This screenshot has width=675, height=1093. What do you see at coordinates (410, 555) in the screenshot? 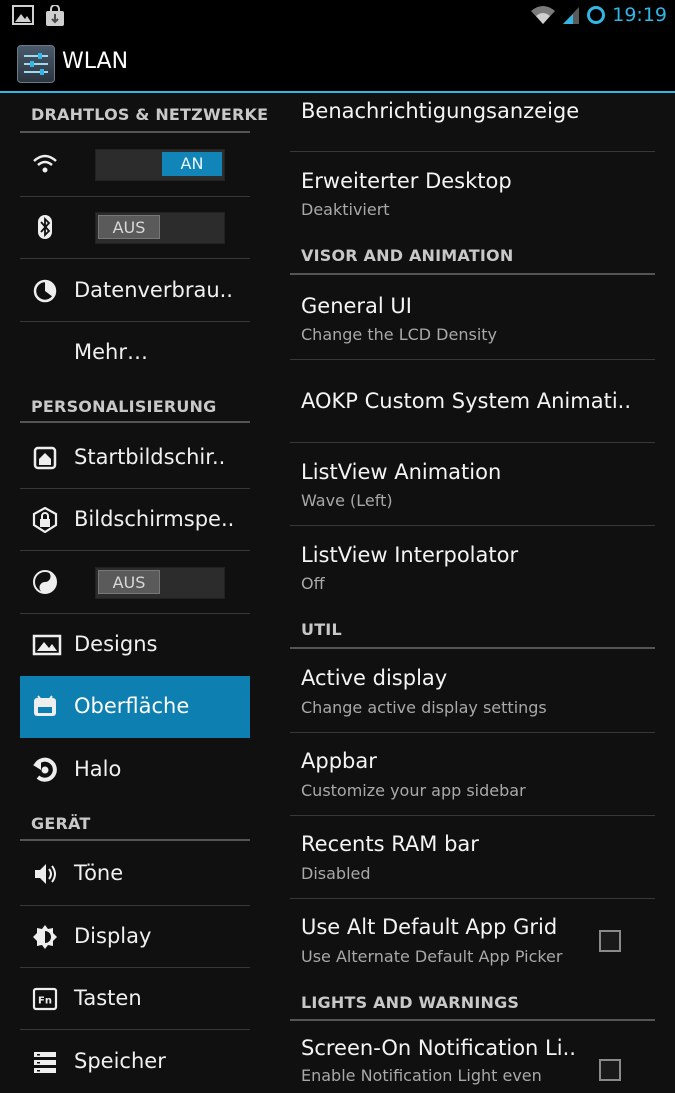
I see `pref-title: ListView Interpolator` at bounding box center [410, 555].